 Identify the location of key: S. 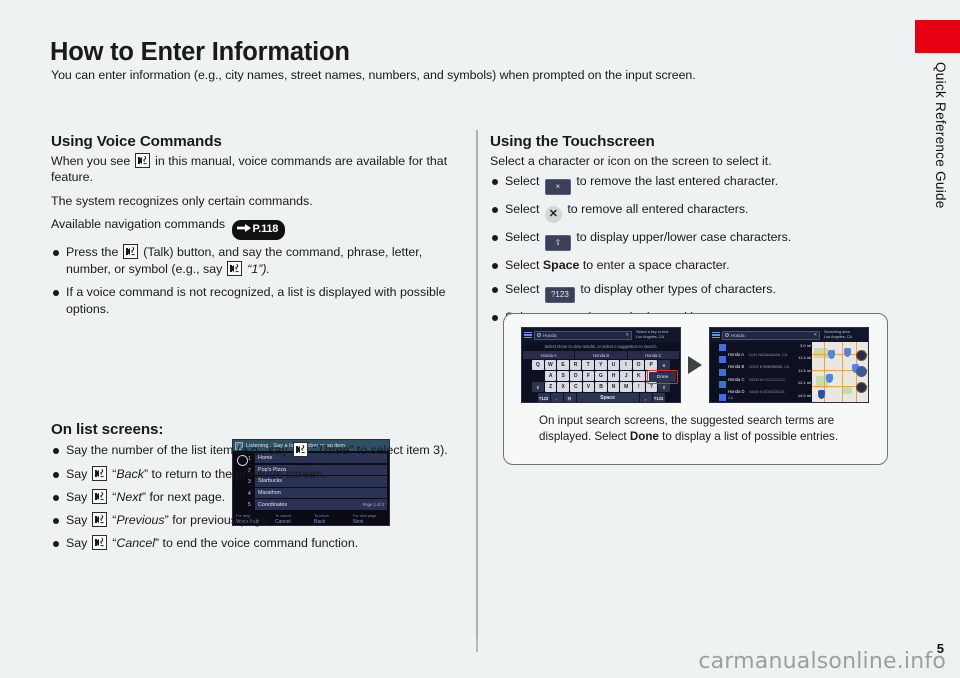
(563, 376).